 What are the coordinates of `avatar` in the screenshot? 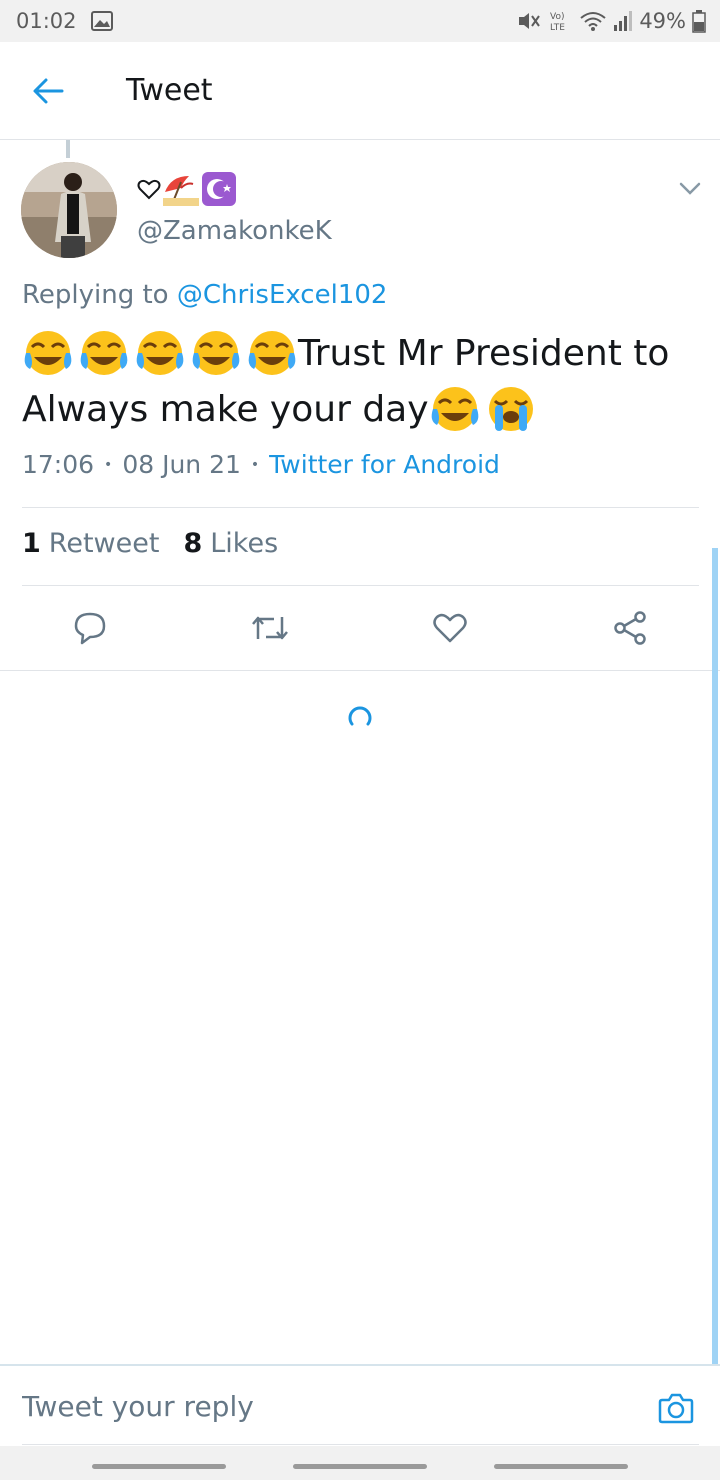 It's located at (69, 210).